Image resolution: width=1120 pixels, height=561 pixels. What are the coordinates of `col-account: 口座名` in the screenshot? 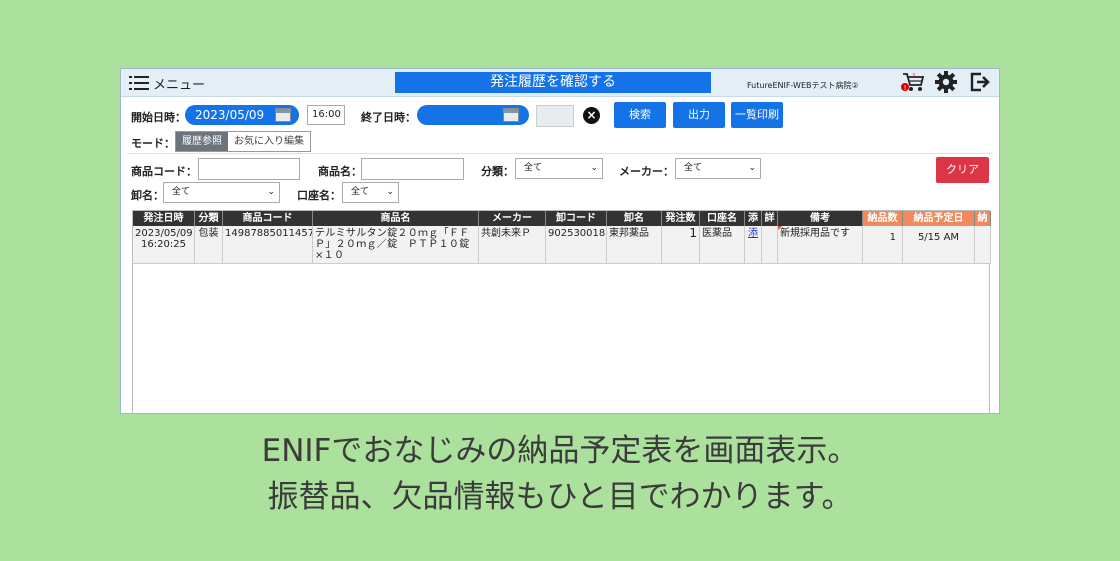 It's located at (722, 218).